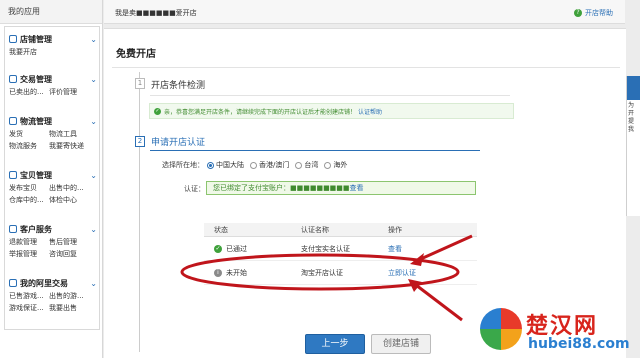 The image size is (640, 358). I want to click on sidebar-group-logistics: 物流管理 ⌄ 发货 物流工具 物流服务 我要寄快递, so click(53, 133).